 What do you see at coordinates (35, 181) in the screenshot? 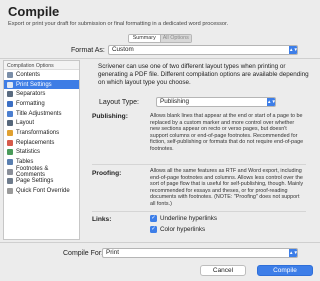
I see `sidebar-item-label: Page Settings` at bounding box center [35, 181].